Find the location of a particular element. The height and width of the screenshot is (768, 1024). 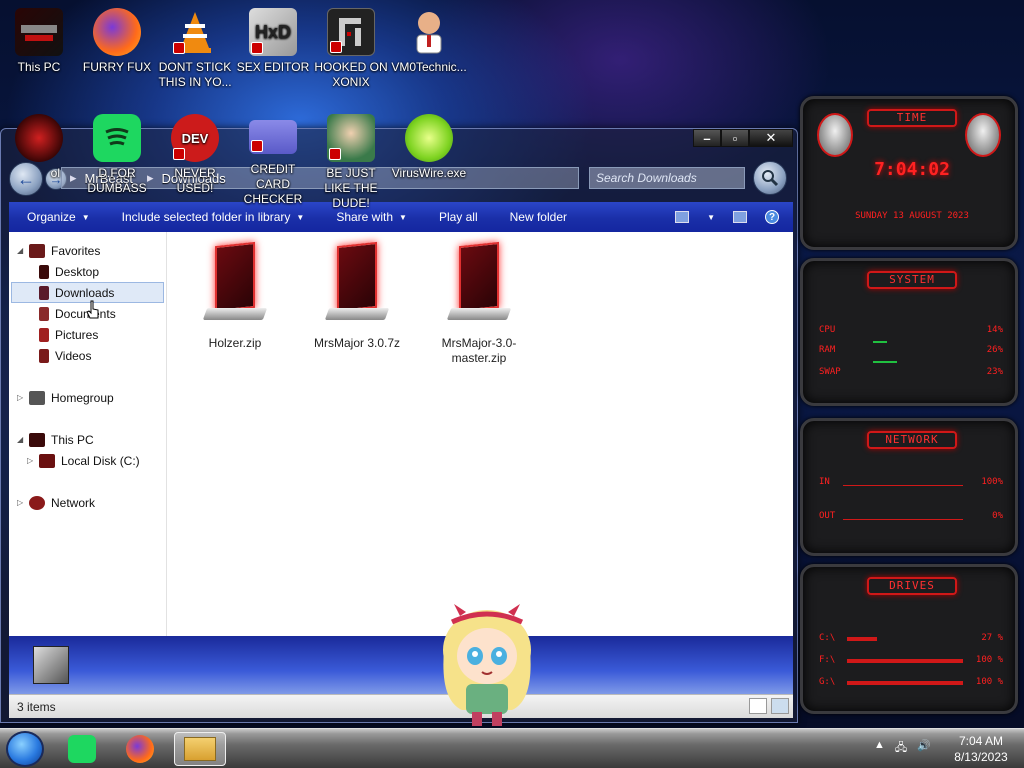

desktop-icon-label: BE JUST LIKE THE DUDE! is located at coordinates (351, 188).